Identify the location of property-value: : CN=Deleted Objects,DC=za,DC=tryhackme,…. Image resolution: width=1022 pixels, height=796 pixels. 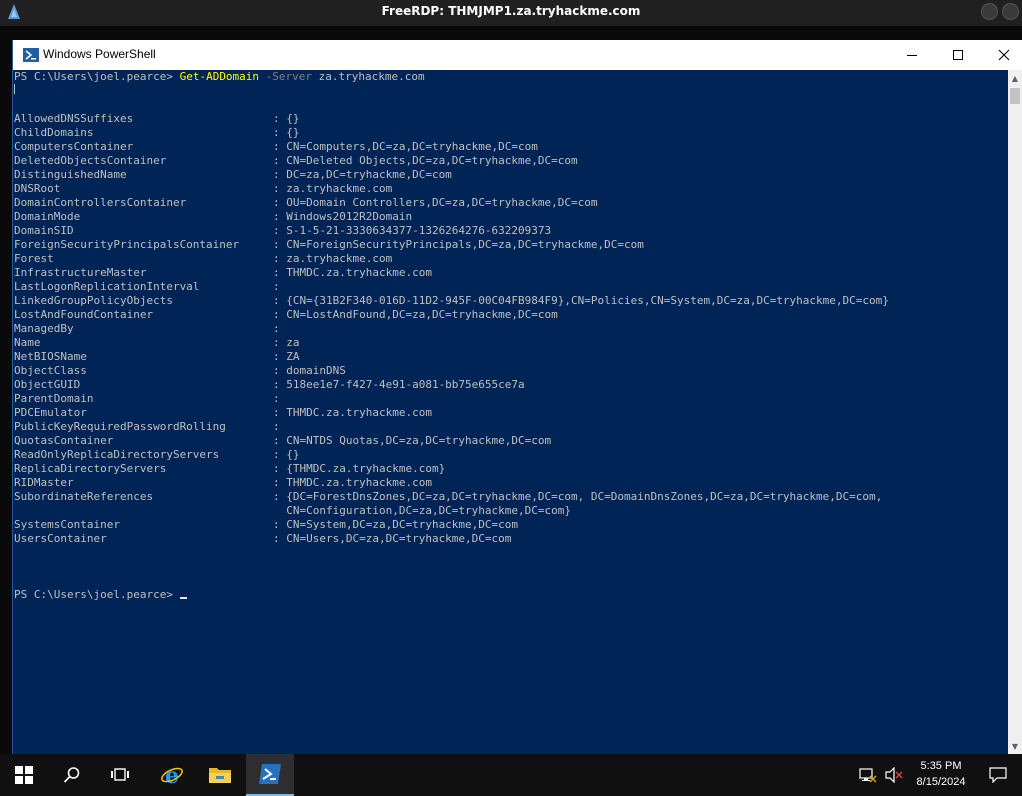
(425, 160).